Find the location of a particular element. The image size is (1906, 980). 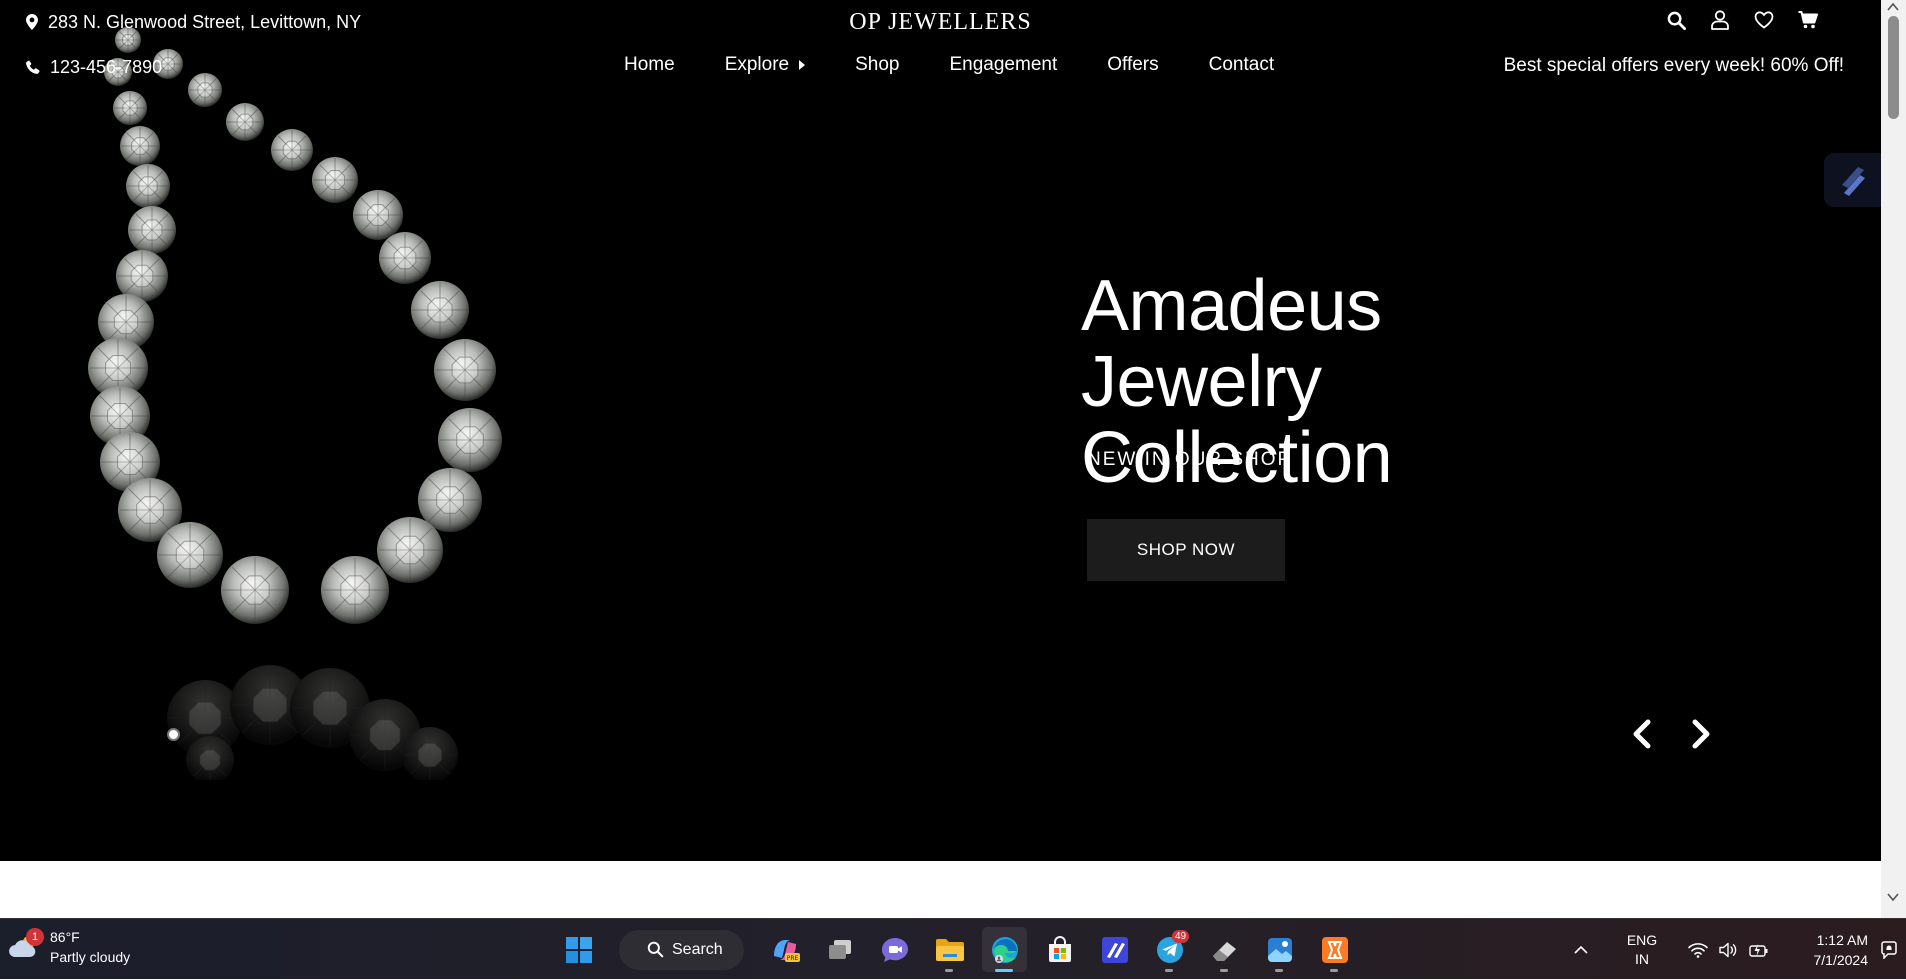

nav-contact: Contact is located at coordinates (1241, 65).